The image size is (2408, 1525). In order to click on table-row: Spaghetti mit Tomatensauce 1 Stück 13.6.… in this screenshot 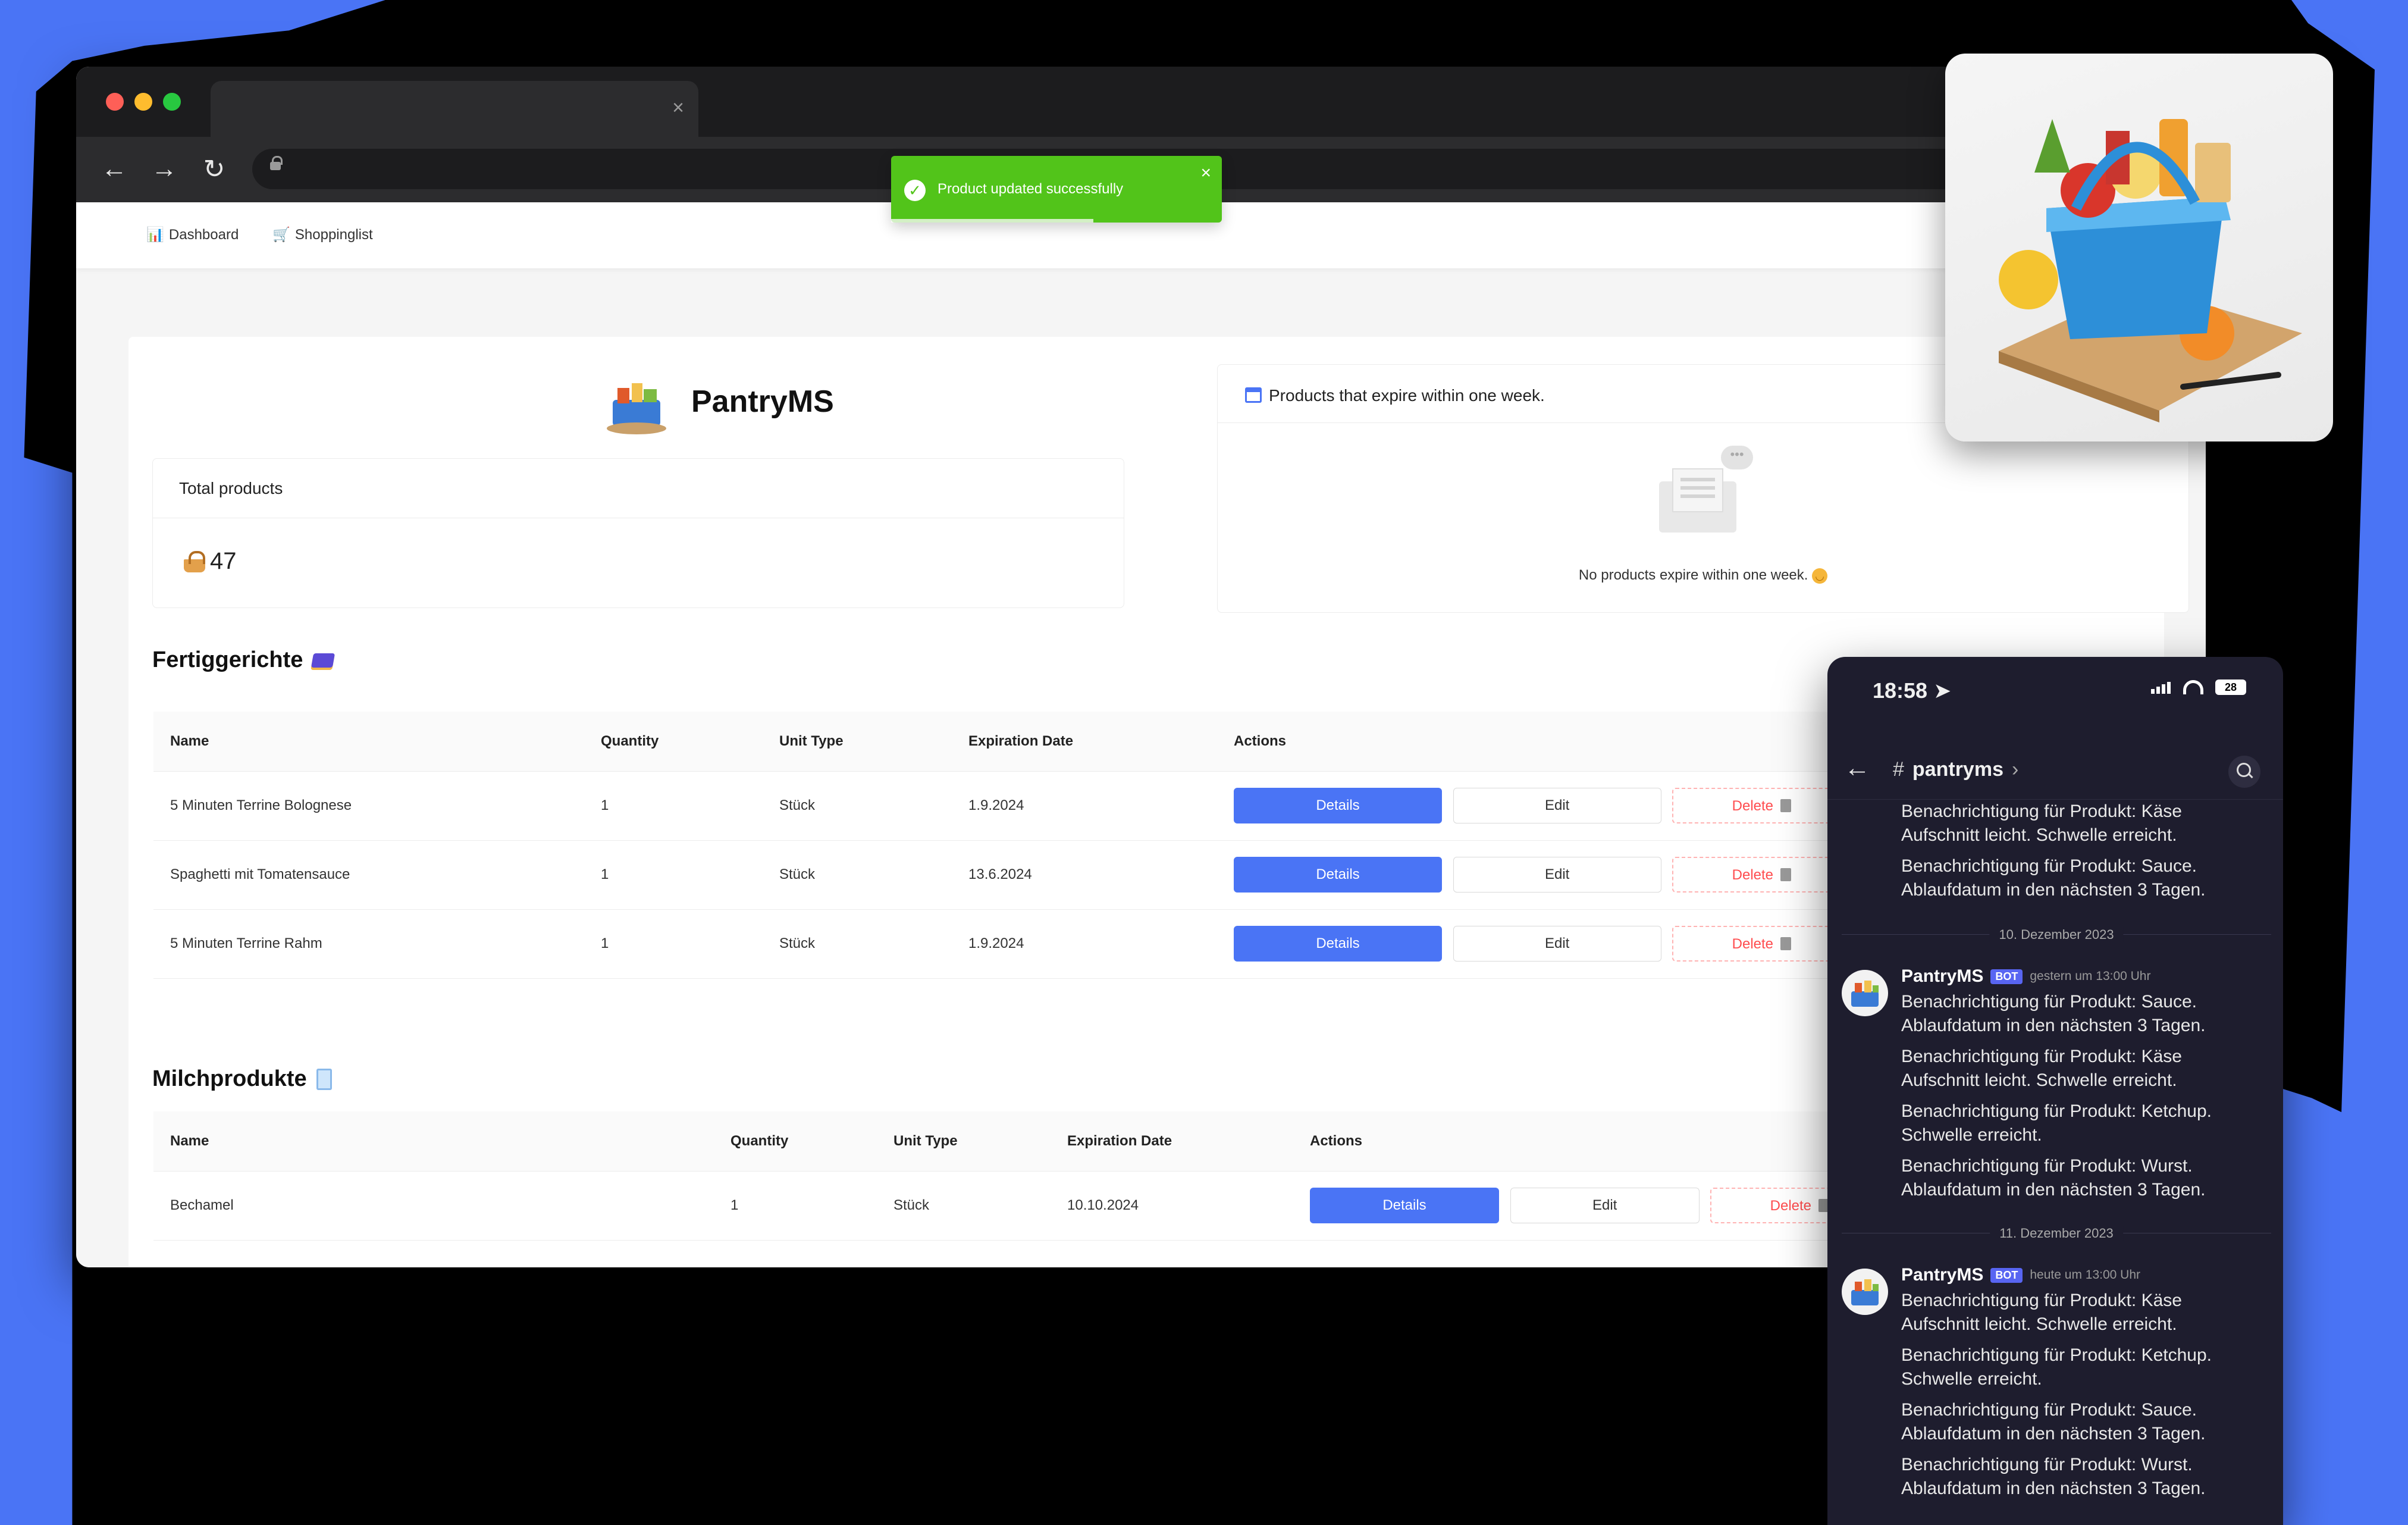, I will do `click(1030, 875)`.